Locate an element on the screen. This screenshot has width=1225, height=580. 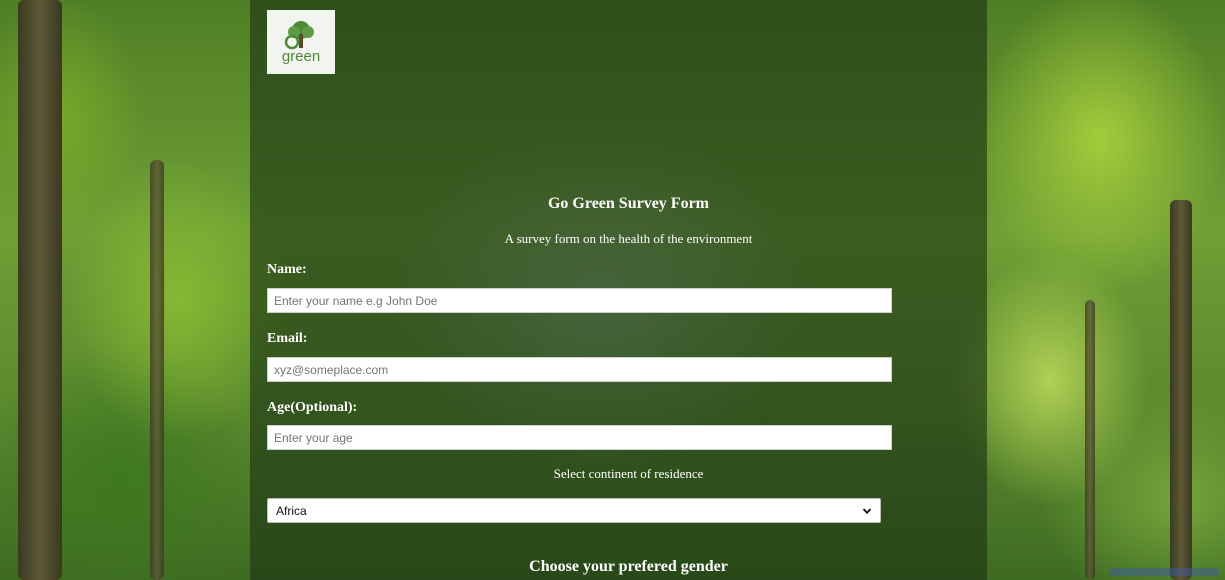
chevron-down-icon is located at coordinates (867, 510).